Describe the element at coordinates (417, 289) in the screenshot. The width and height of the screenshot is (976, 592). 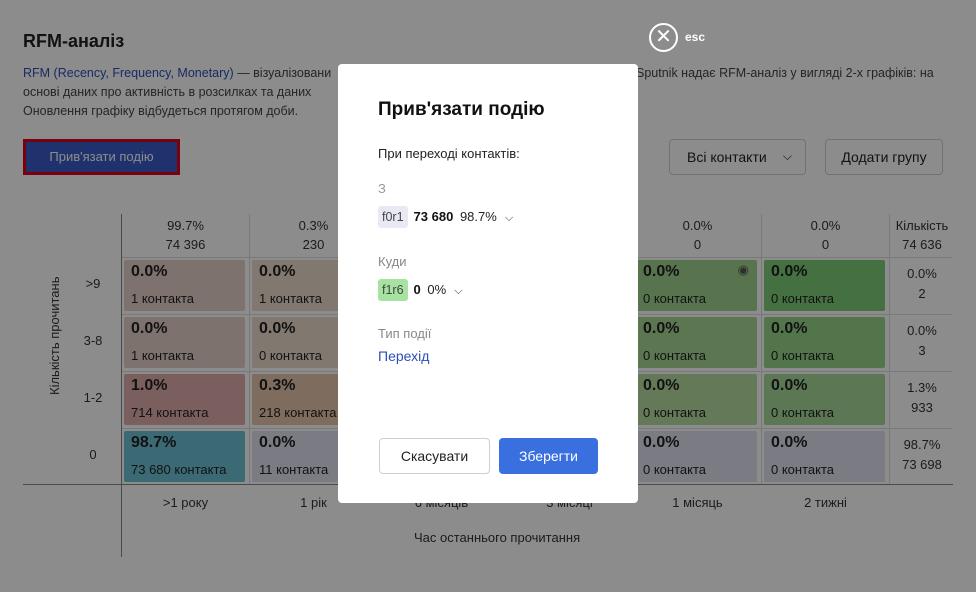
I see `to-segment-count: 0` at that location.